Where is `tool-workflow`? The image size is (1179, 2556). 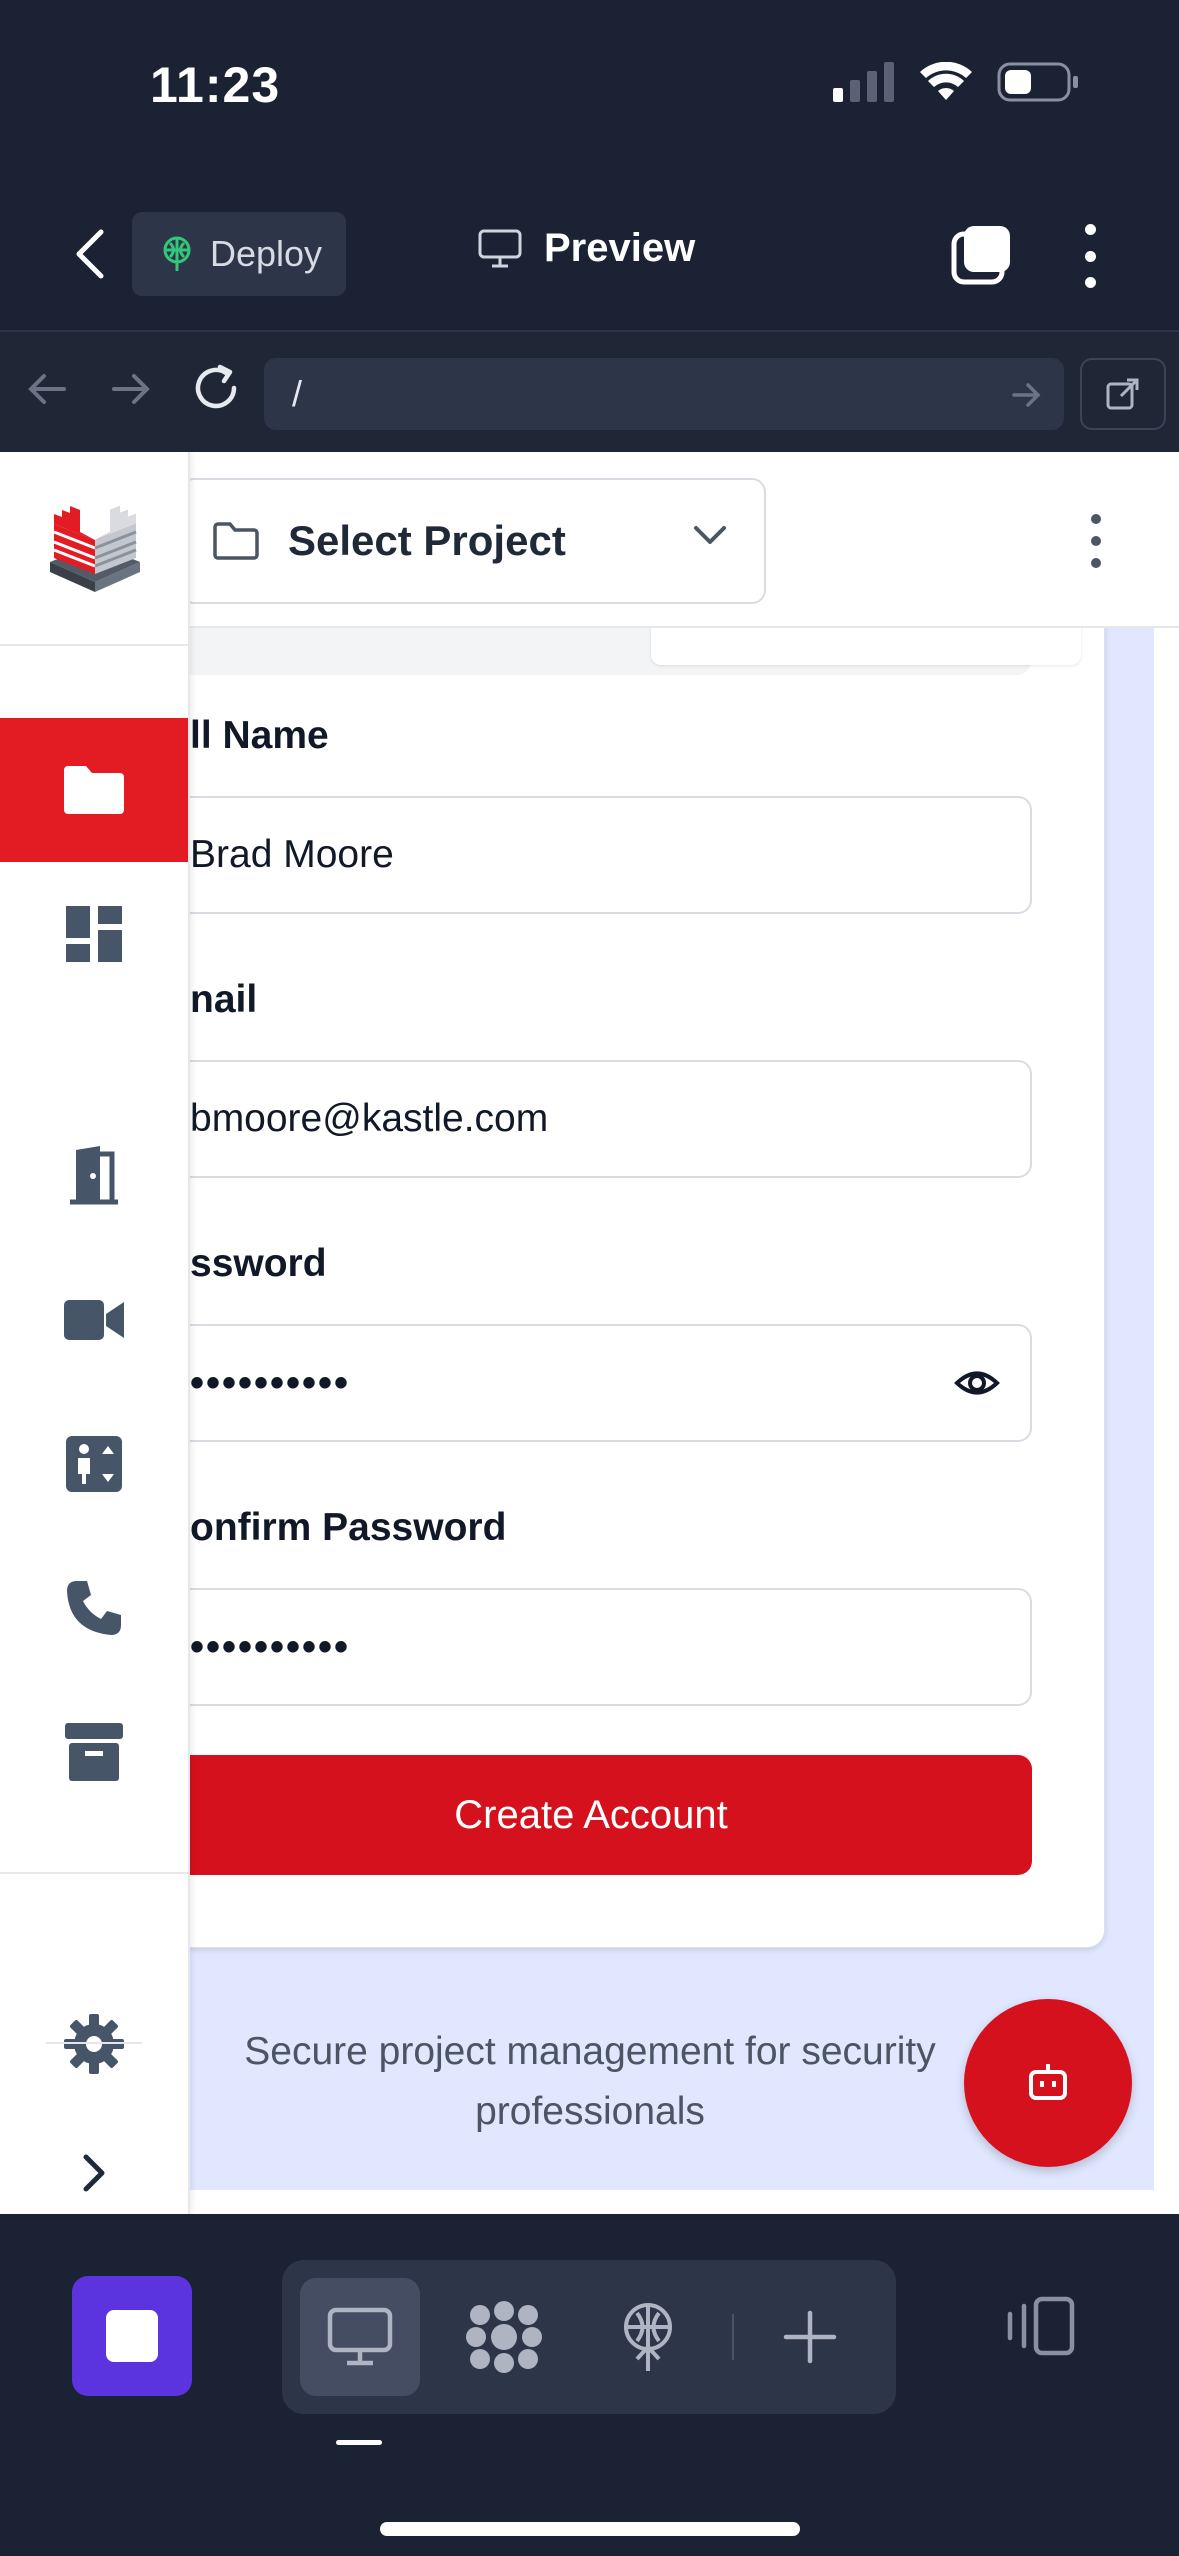
tool-workflow is located at coordinates (504, 2337).